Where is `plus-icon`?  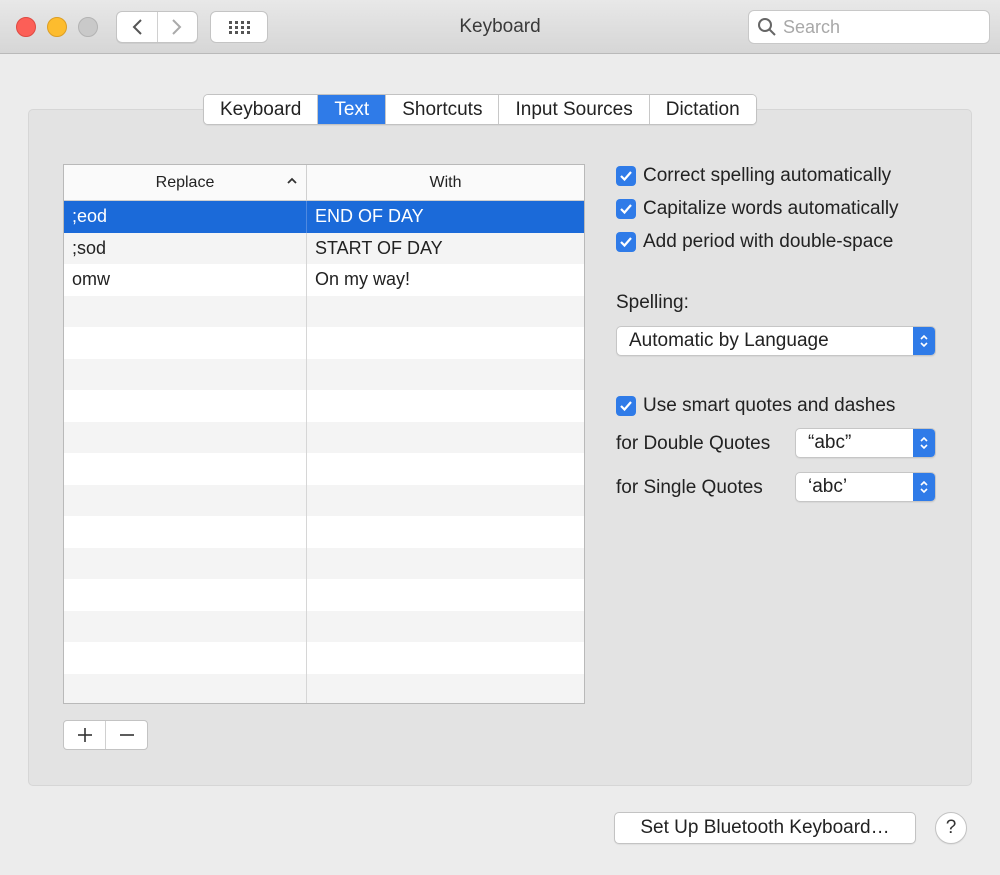 plus-icon is located at coordinates (84, 735).